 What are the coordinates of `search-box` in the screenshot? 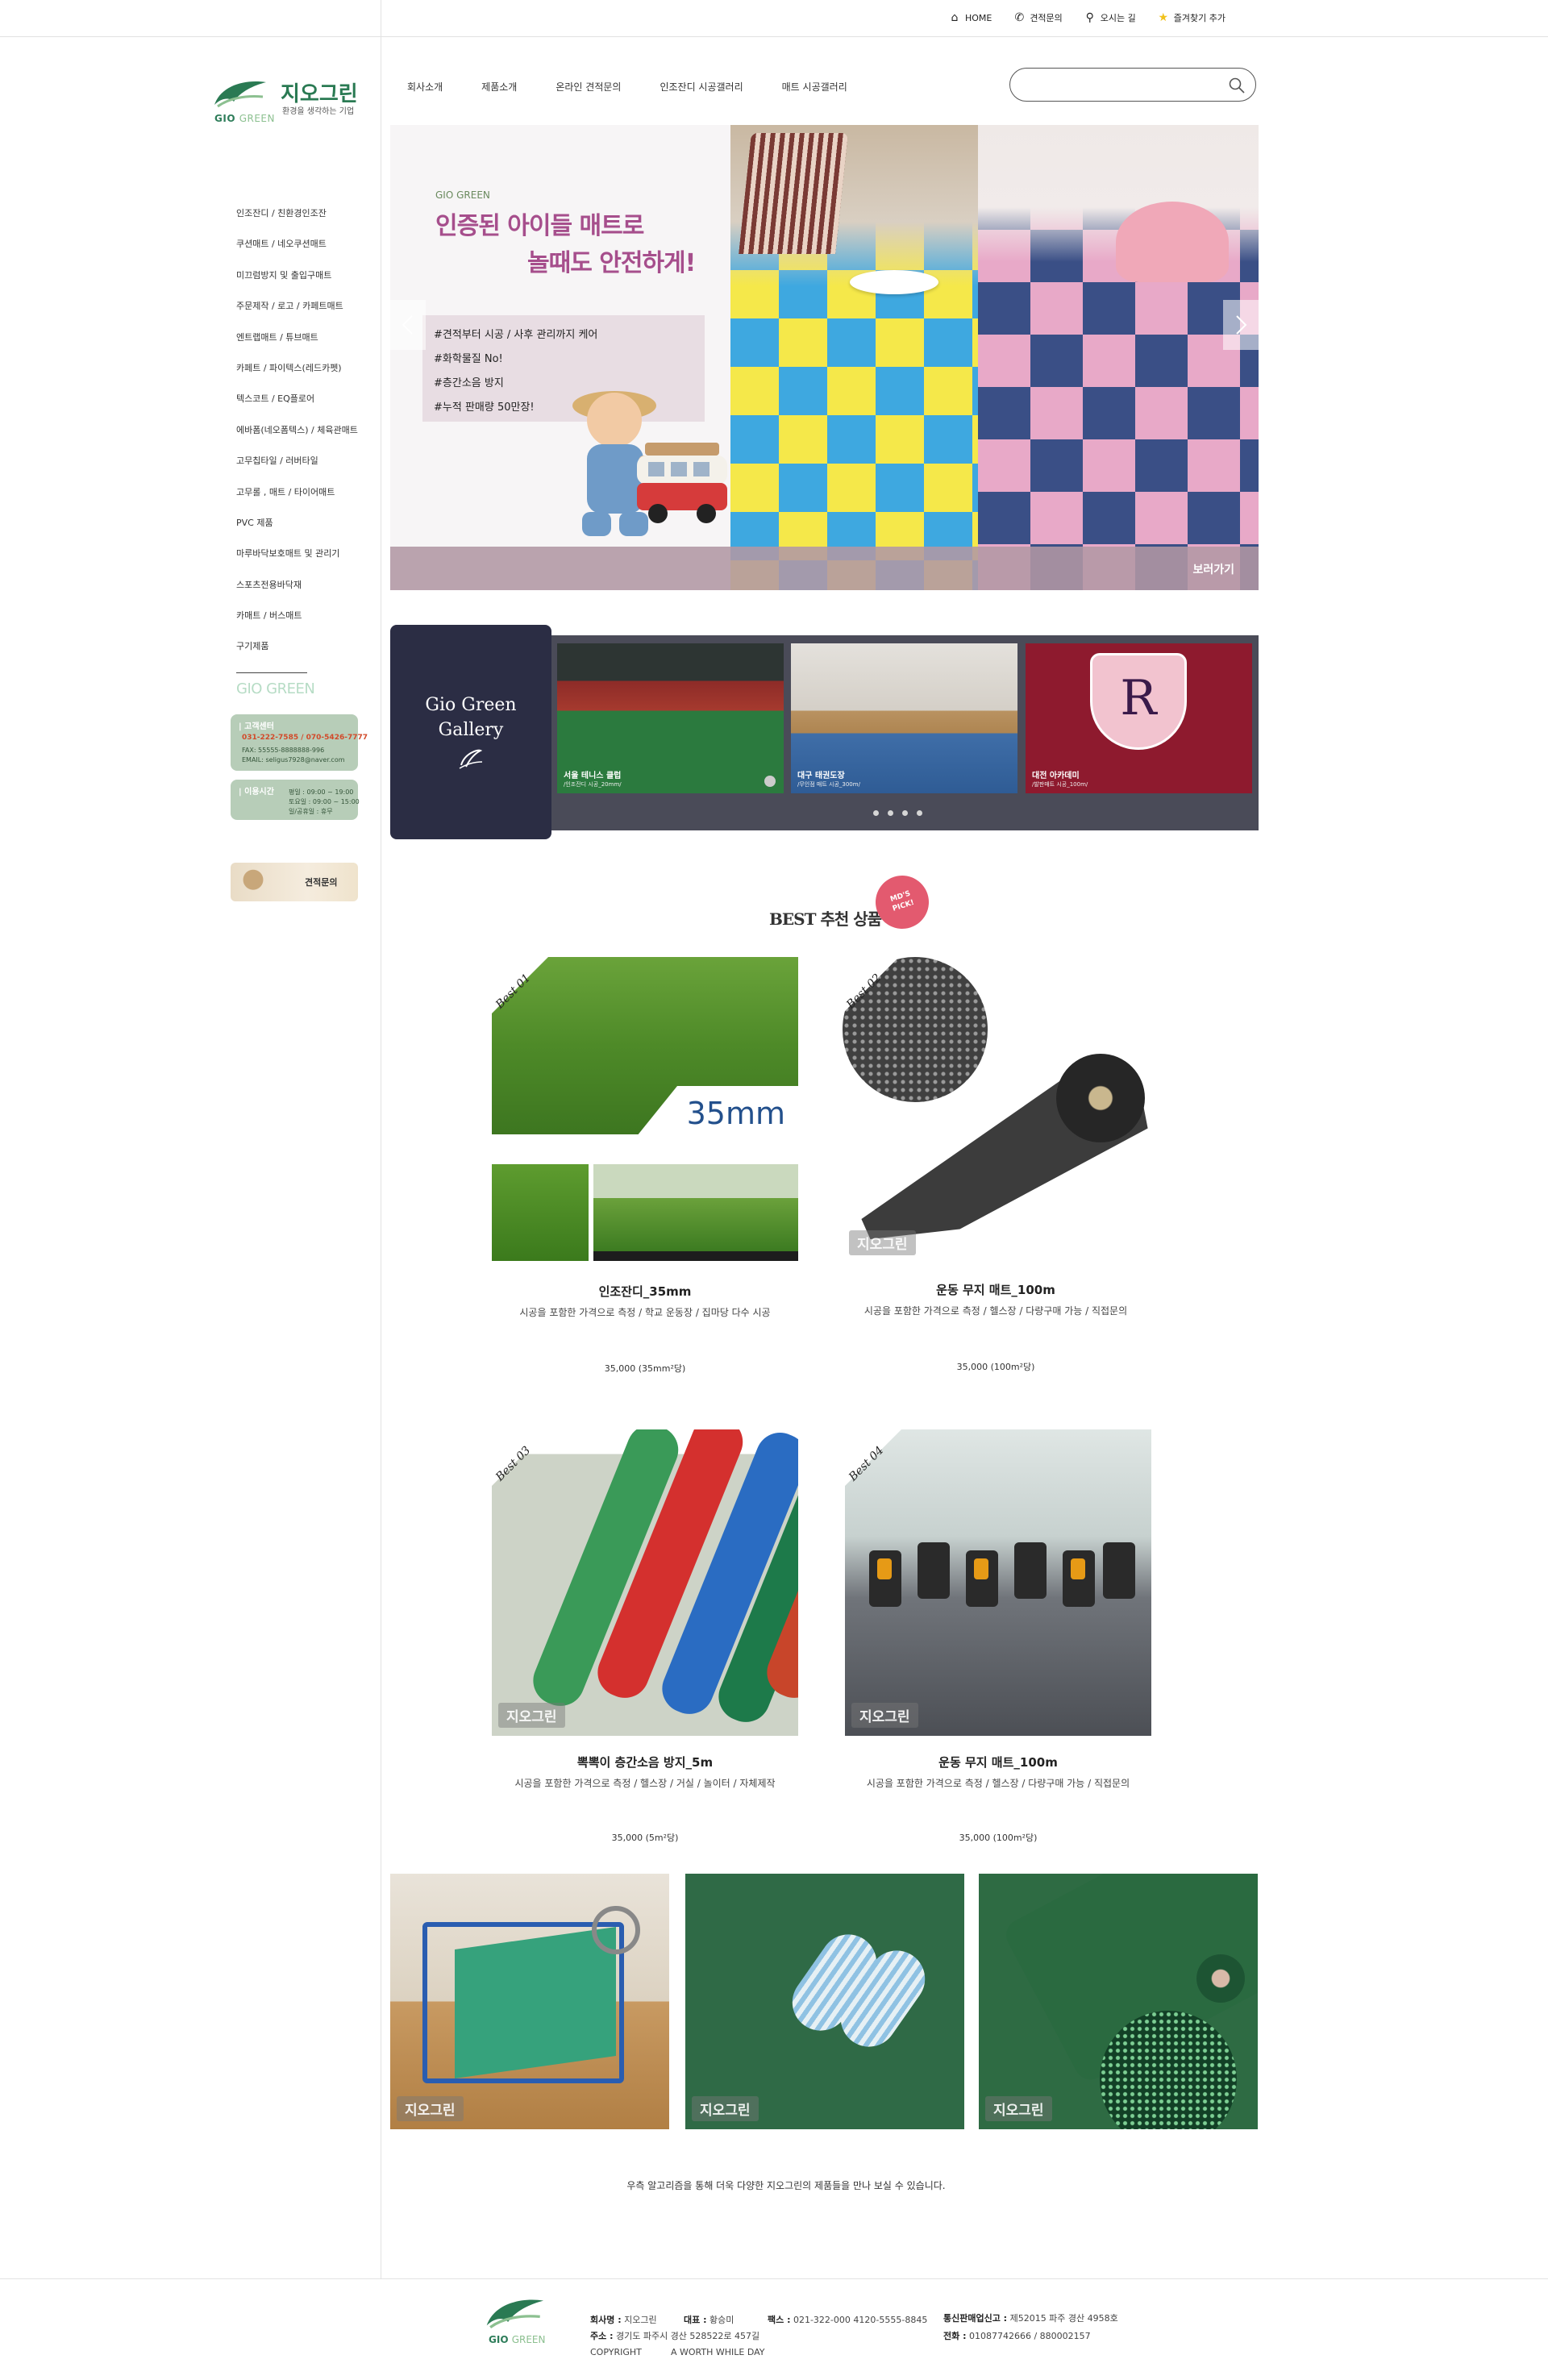 It's located at (1132, 85).